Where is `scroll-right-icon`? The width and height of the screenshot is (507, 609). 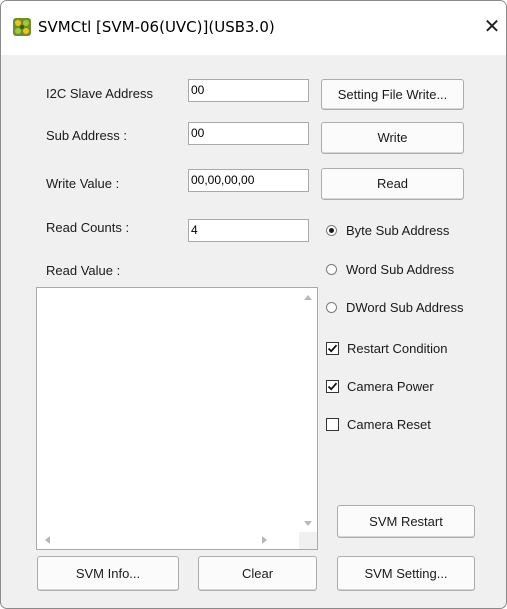 scroll-right-icon is located at coordinates (264, 540).